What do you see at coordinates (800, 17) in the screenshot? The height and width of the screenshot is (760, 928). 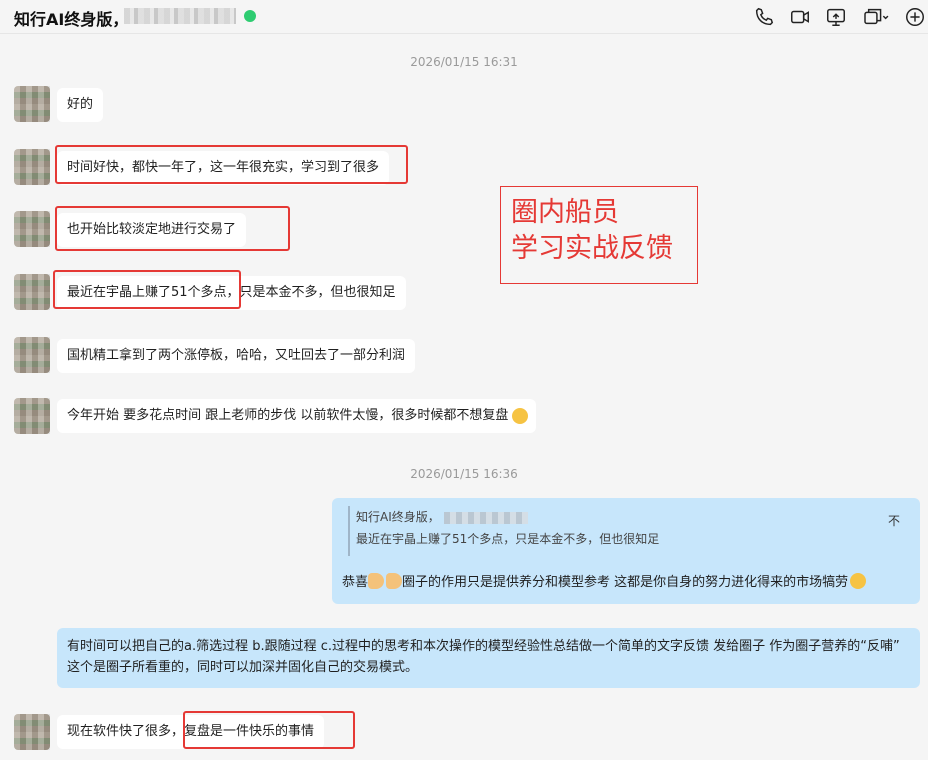 I see `video-icon` at bounding box center [800, 17].